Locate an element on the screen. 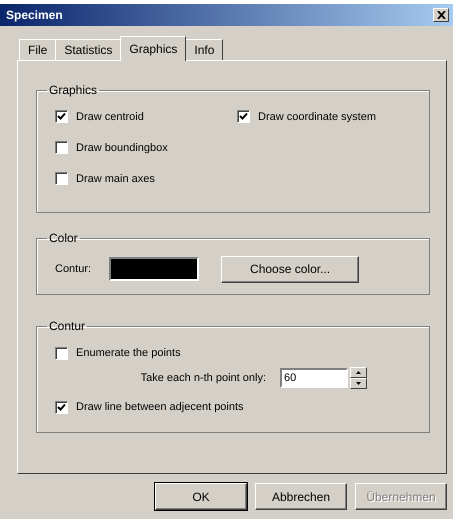  tab: Info is located at coordinates (204, 49).